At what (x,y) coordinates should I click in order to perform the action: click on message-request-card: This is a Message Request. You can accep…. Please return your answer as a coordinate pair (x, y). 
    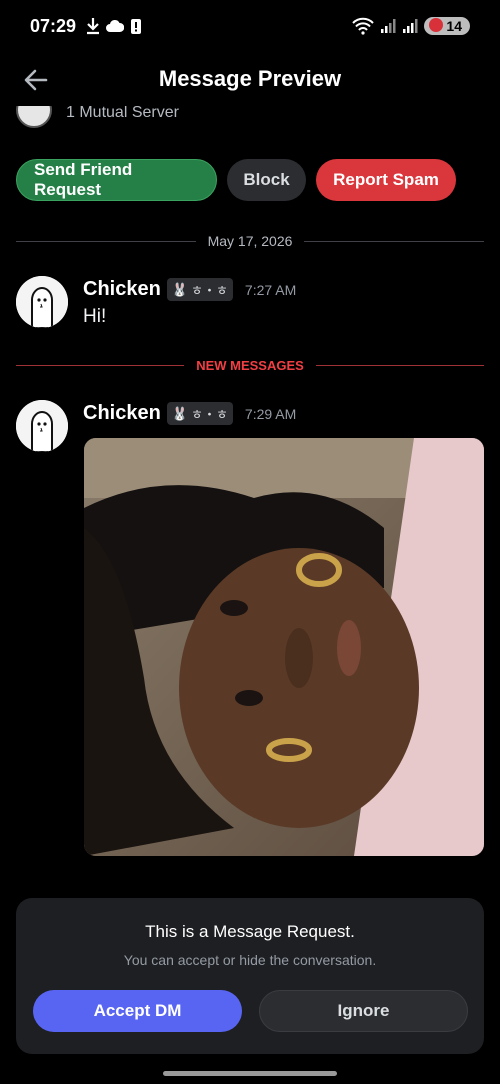
    Looking at the image, I should click on (250, 976).